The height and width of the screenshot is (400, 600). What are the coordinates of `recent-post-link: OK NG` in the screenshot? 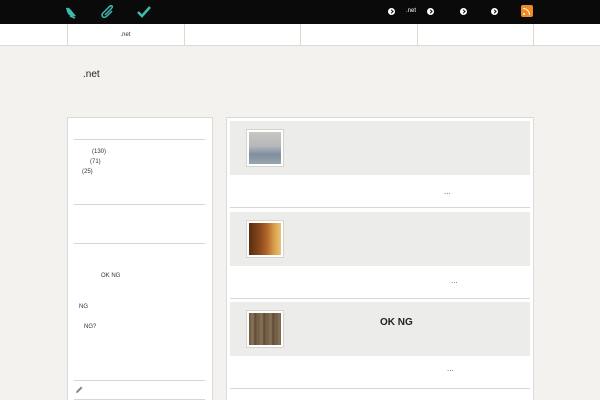 It's located at (110, 276).